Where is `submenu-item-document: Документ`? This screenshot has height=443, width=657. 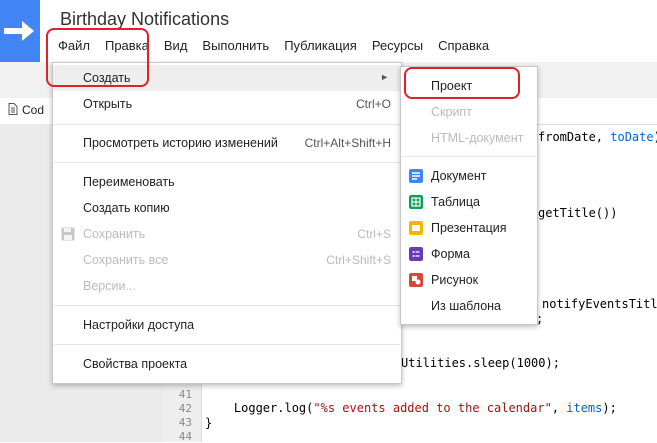
submenu-item-document: Документ is located at coordinates (469, 176).